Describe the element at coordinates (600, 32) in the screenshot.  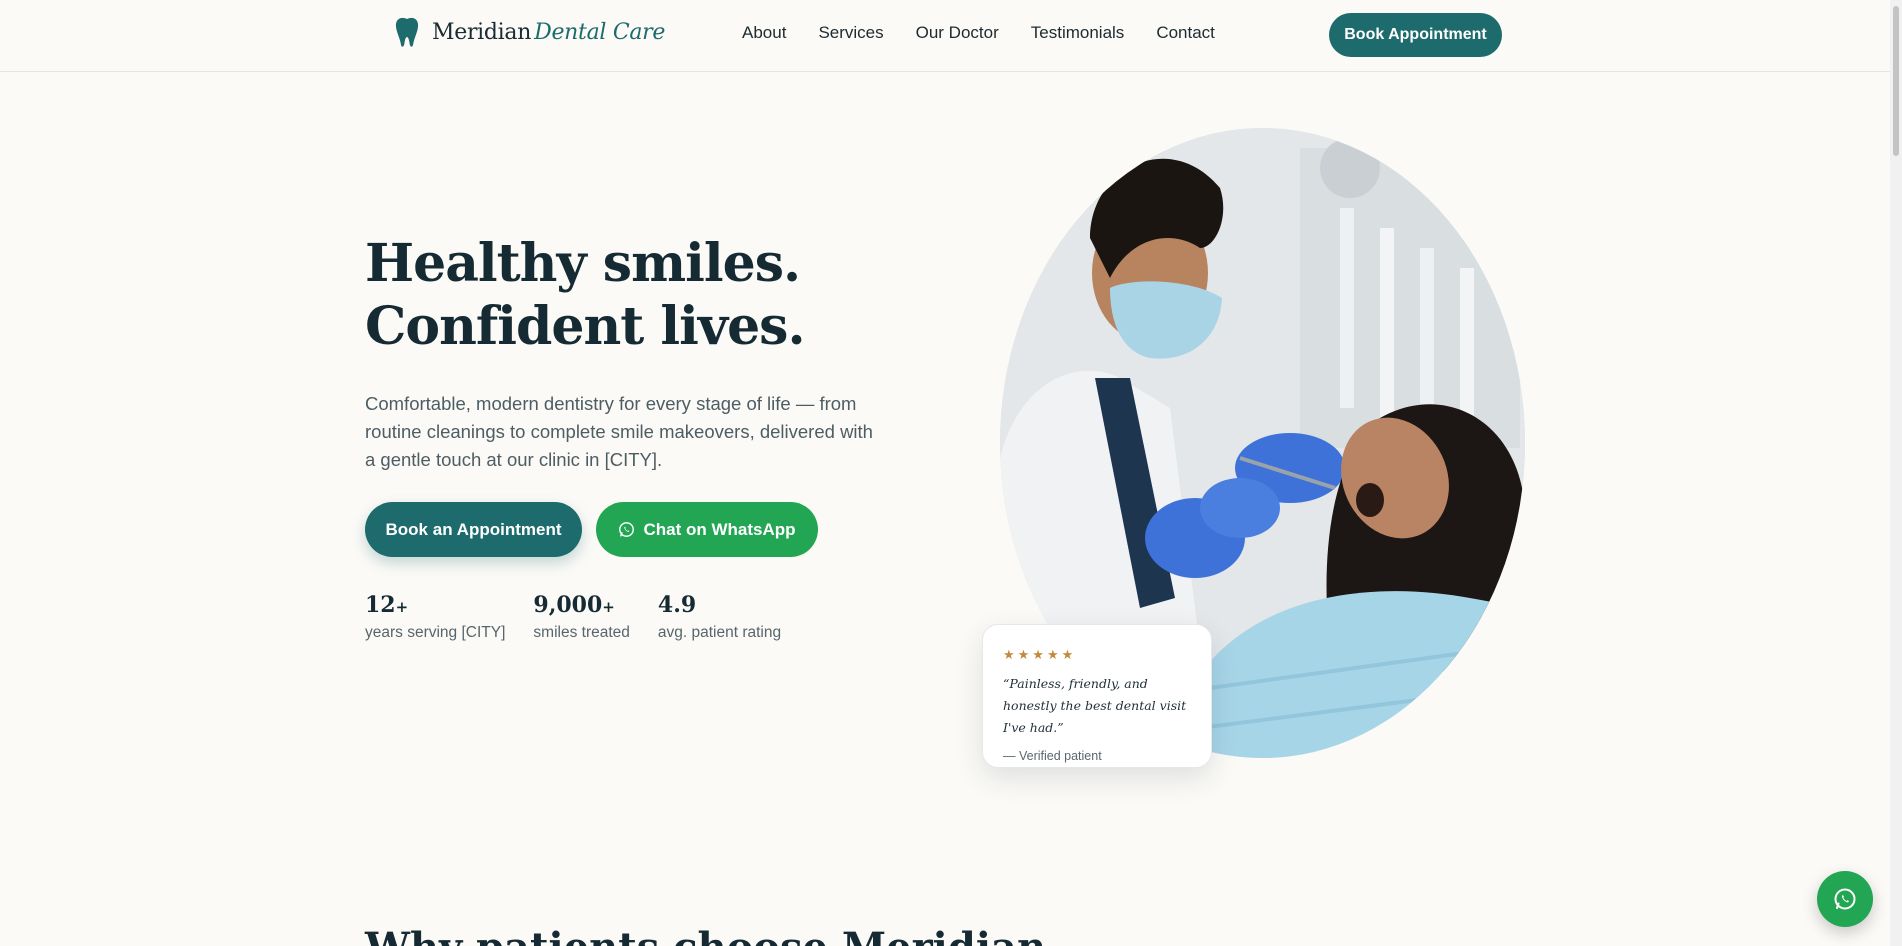
I see `brand-name-accent: Dental Care` at that location.